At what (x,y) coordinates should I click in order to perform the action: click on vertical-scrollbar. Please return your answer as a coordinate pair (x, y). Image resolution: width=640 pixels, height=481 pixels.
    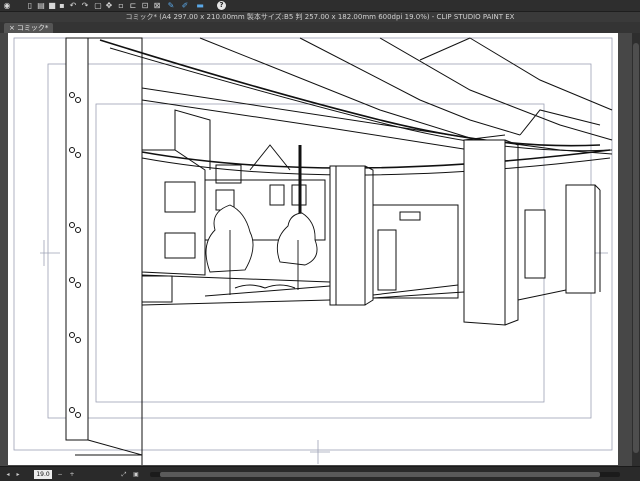
    Looking at the image, I should click on (636, 249).